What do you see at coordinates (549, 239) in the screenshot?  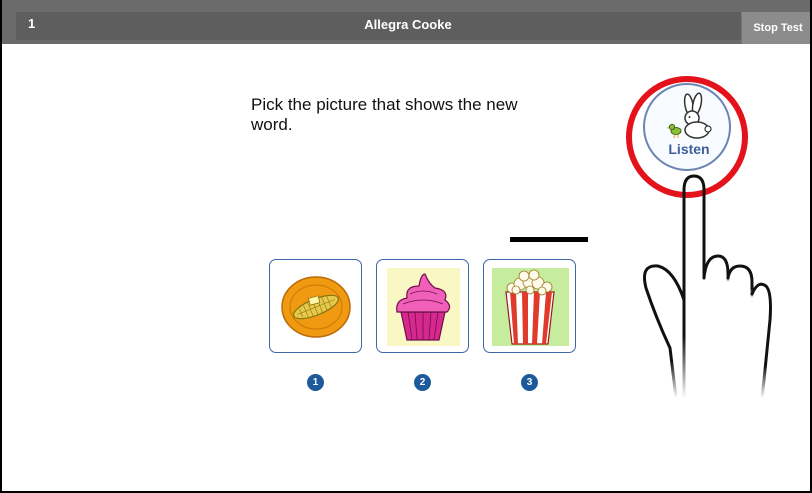 I see `blank-line` at bounding box center [549, 239].